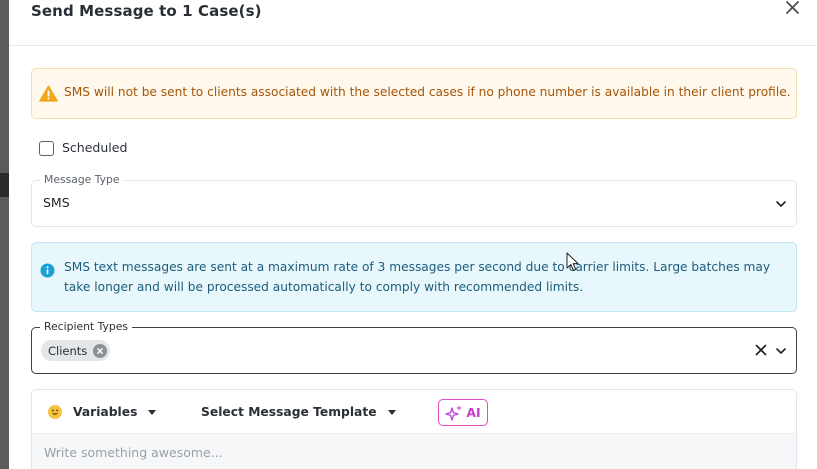  I want to click on template-label: Select Message Template, so click(289, 412).